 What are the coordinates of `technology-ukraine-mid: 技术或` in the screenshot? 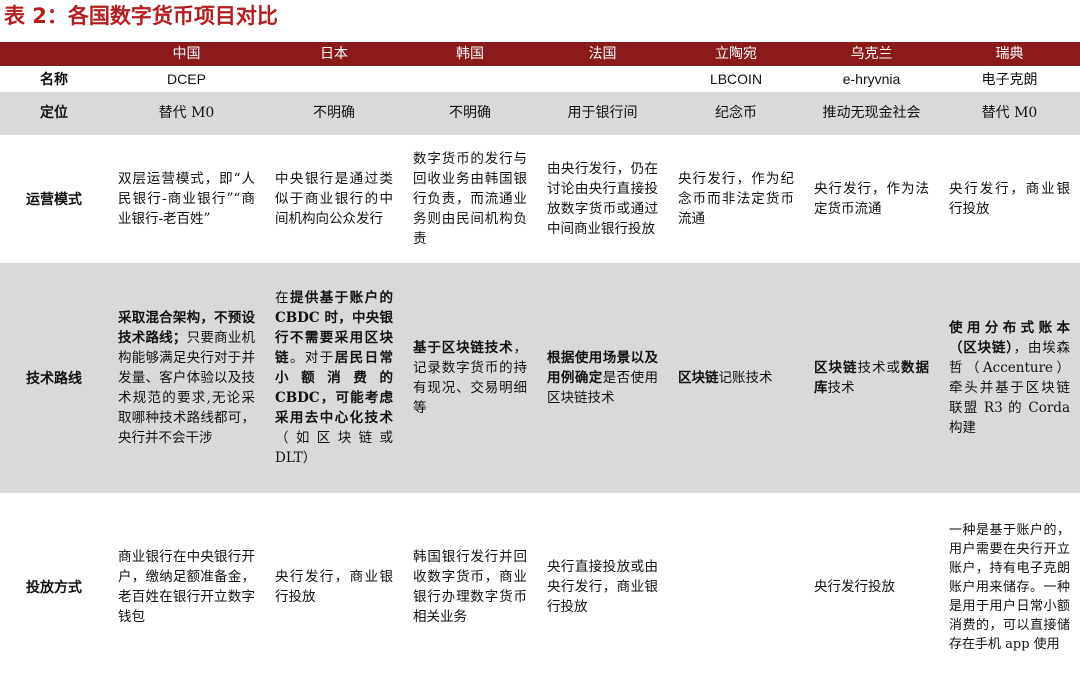 It's located at (879, 368).